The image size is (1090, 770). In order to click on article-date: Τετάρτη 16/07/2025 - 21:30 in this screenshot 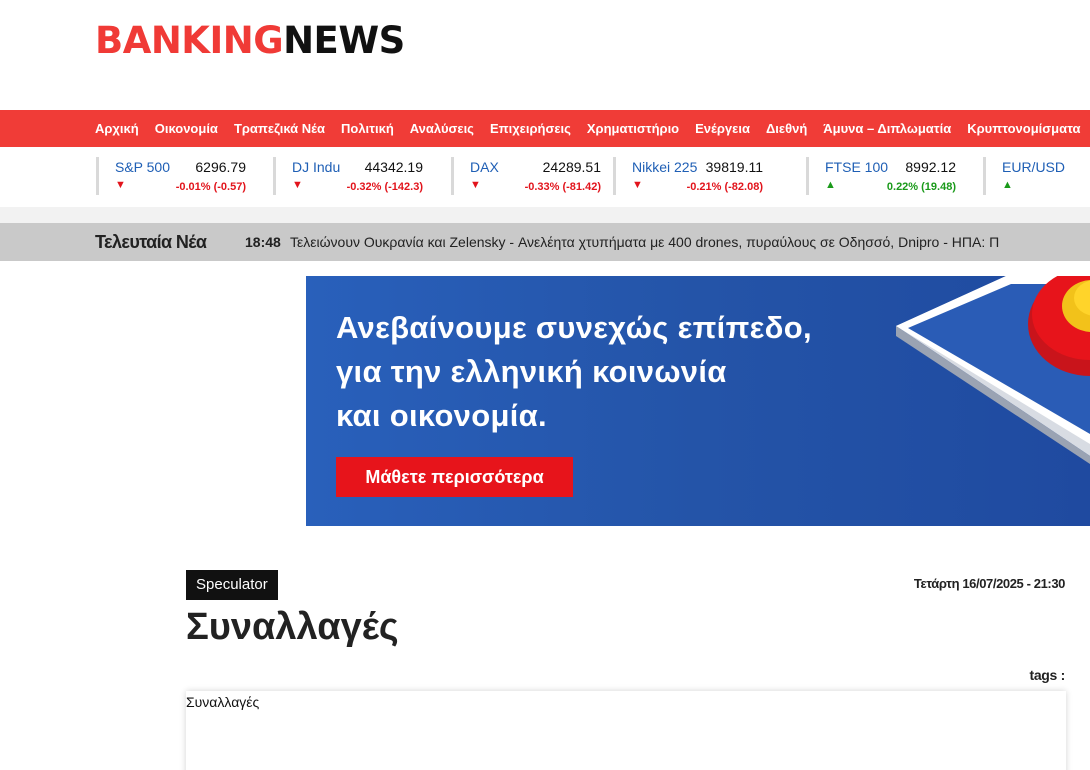, I will do `click(989, 583)`.